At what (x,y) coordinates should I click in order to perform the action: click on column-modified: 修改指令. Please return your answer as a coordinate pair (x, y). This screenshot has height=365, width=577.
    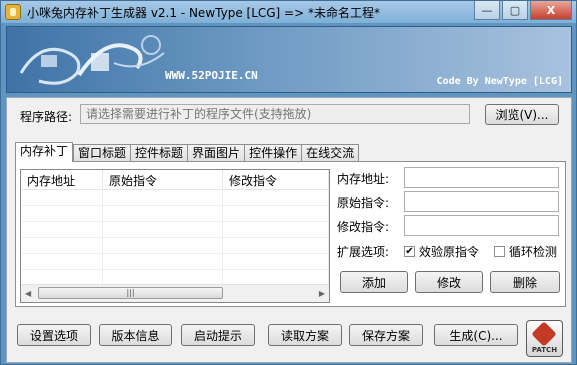
    Looking at the image, I should click on (276, 179).